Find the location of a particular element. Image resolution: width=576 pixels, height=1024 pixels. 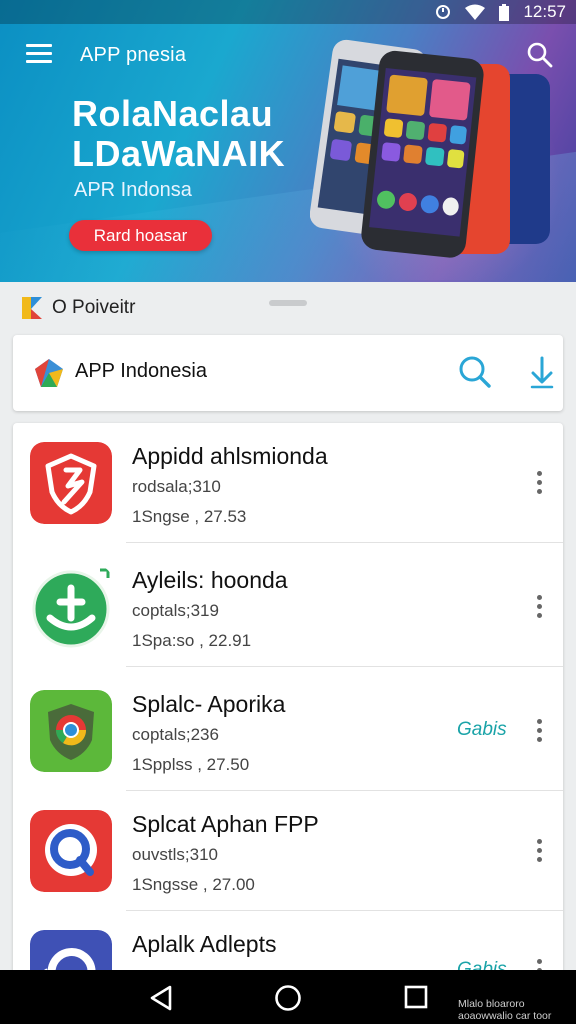

status-bar: 12:57 is located at coordinates (288, 12).